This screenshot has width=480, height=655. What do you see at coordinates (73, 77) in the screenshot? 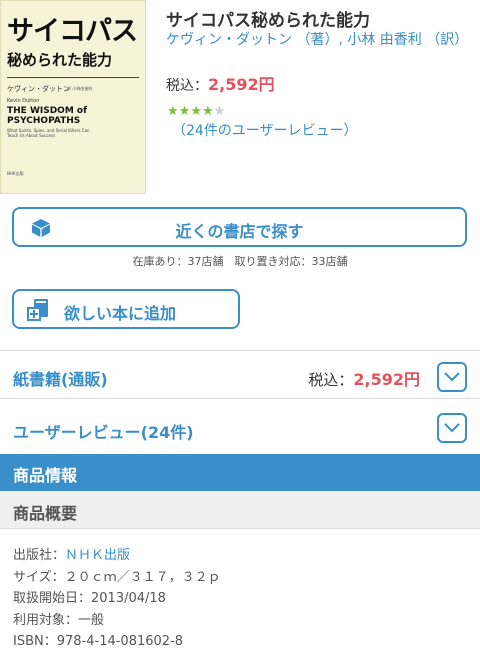
I see `cover-rule` at bounding box center [73, 77].